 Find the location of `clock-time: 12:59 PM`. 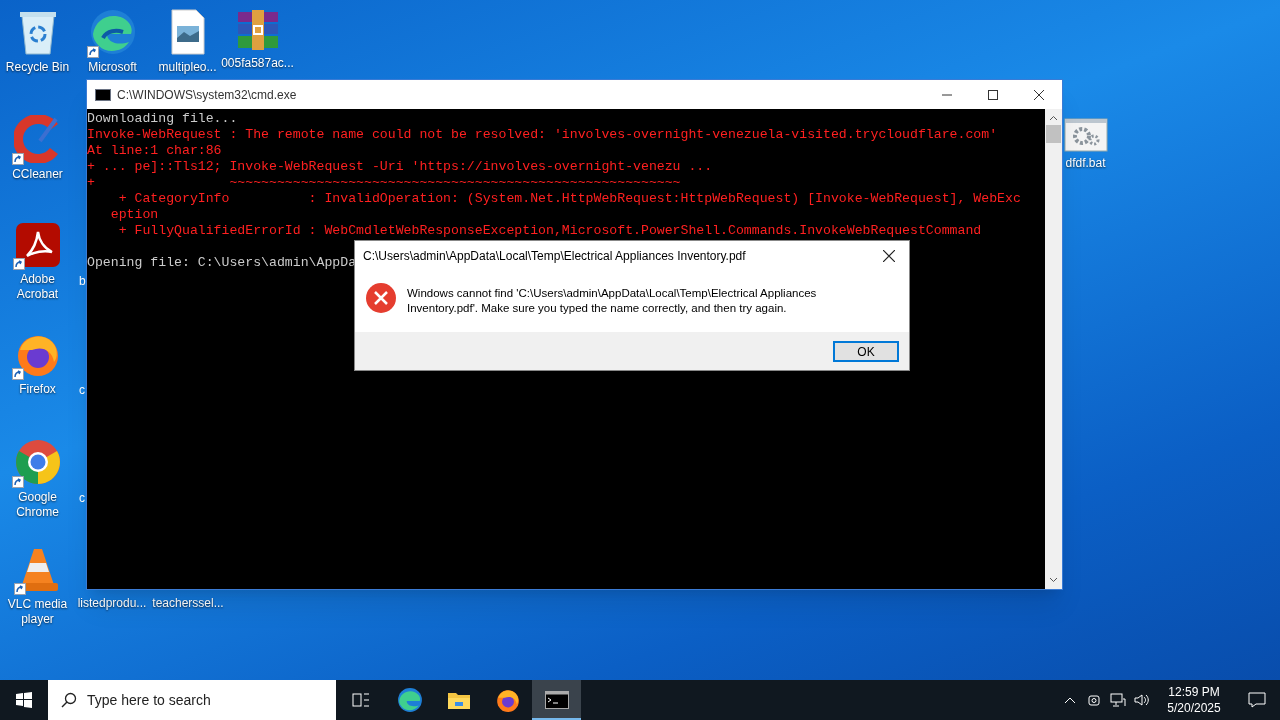

clock-time: 12:59 PM is located at coordinates (1194, 692).